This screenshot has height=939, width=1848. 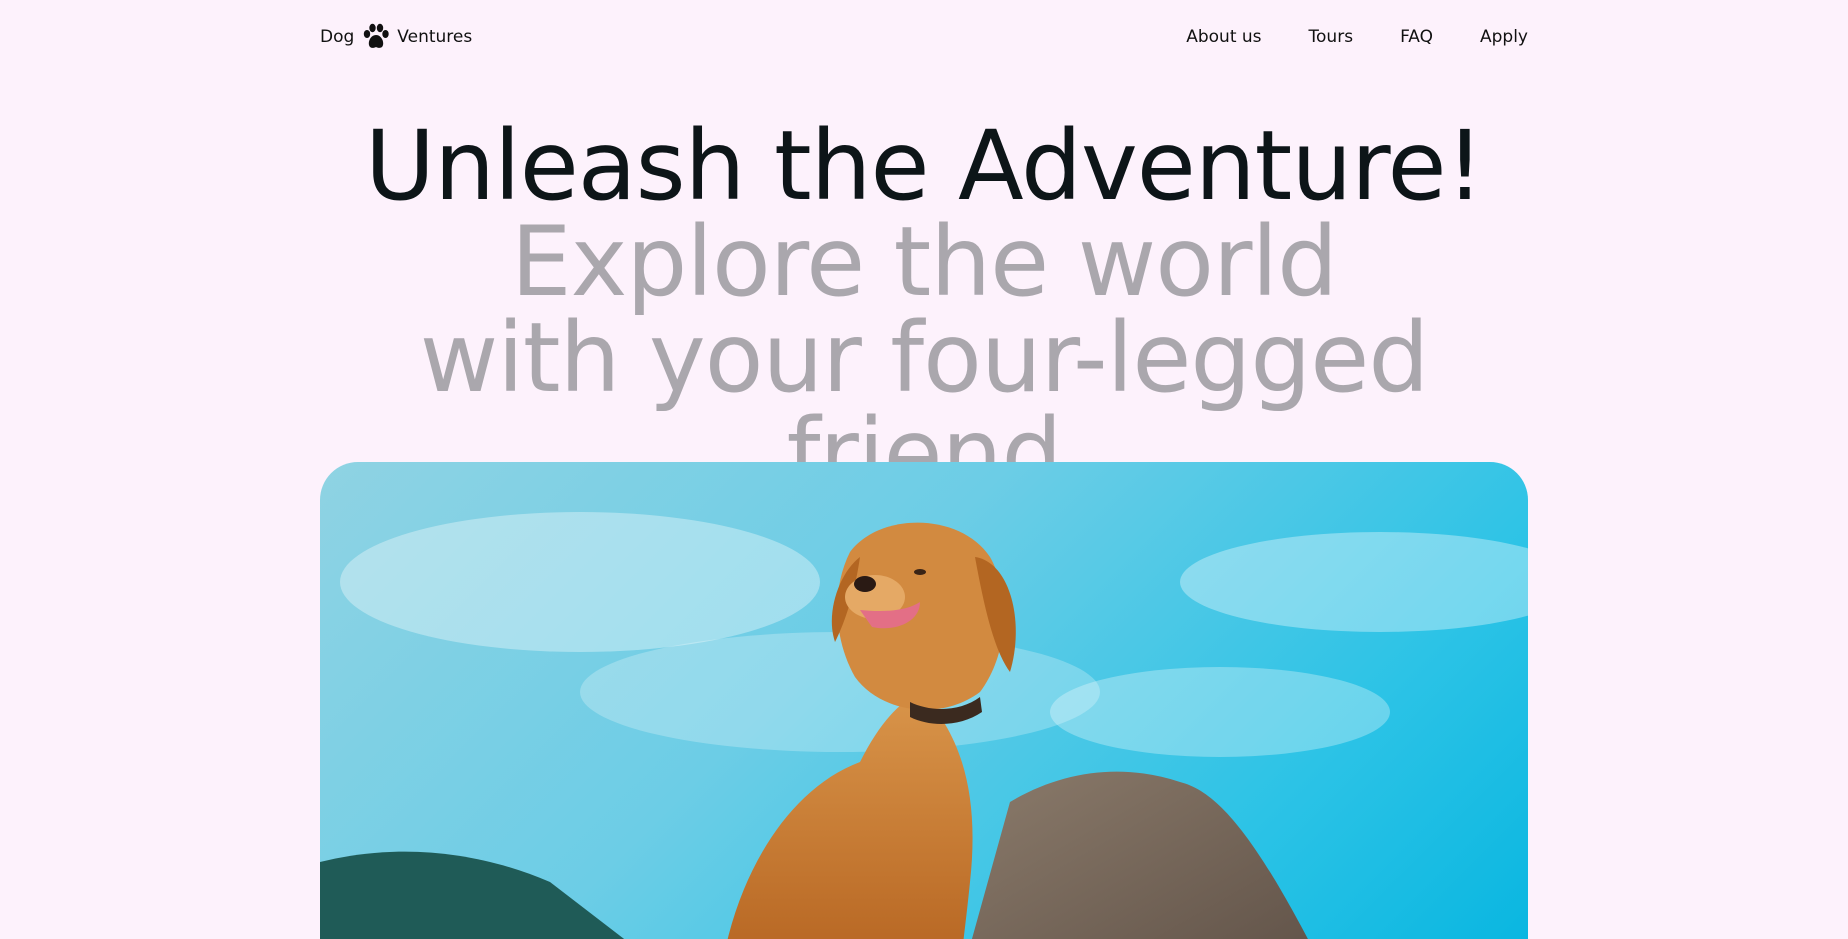 What do you see at coordinates (1416, 37) in the screenshot?
I see `nav-link-faq: FAQ` at bounding box center [1416, 37].